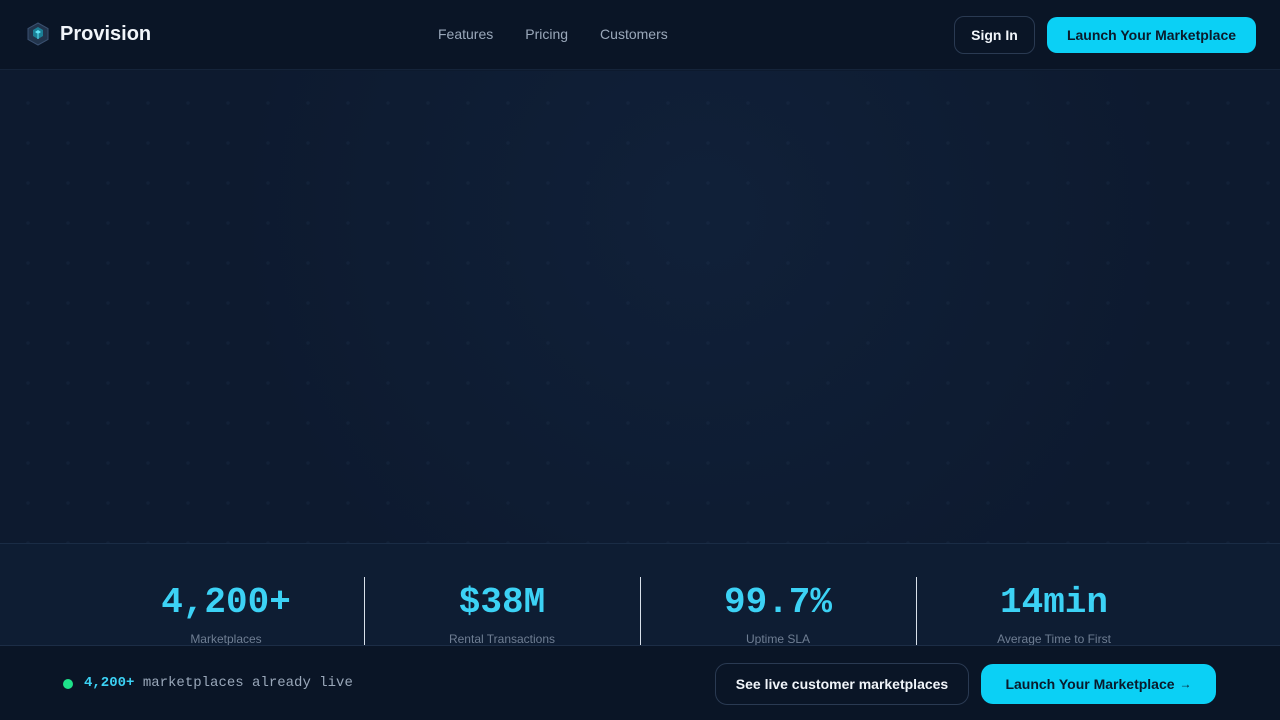  I want to click on live-count: 4,200+, so click(109, 683).